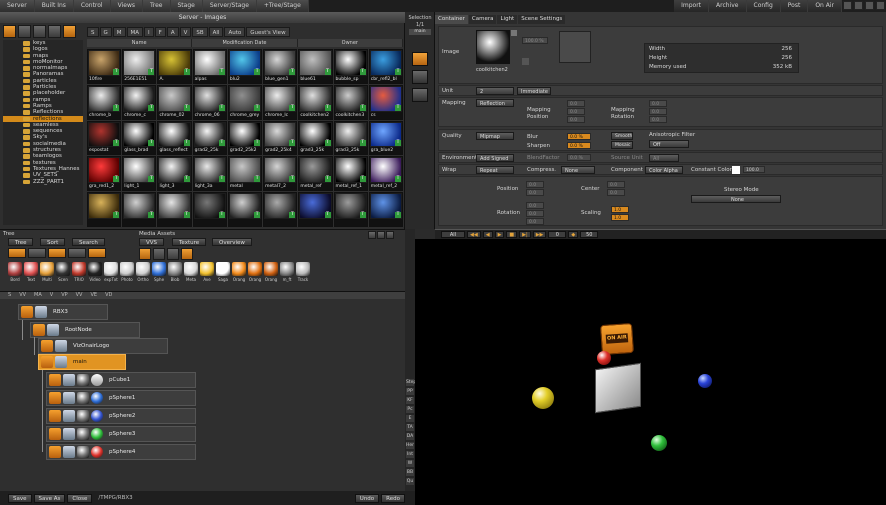  Describe the element at coordinates (245, 138) in the screenshot. I see `thumbnail: Tgrad2_25k2` at that location.